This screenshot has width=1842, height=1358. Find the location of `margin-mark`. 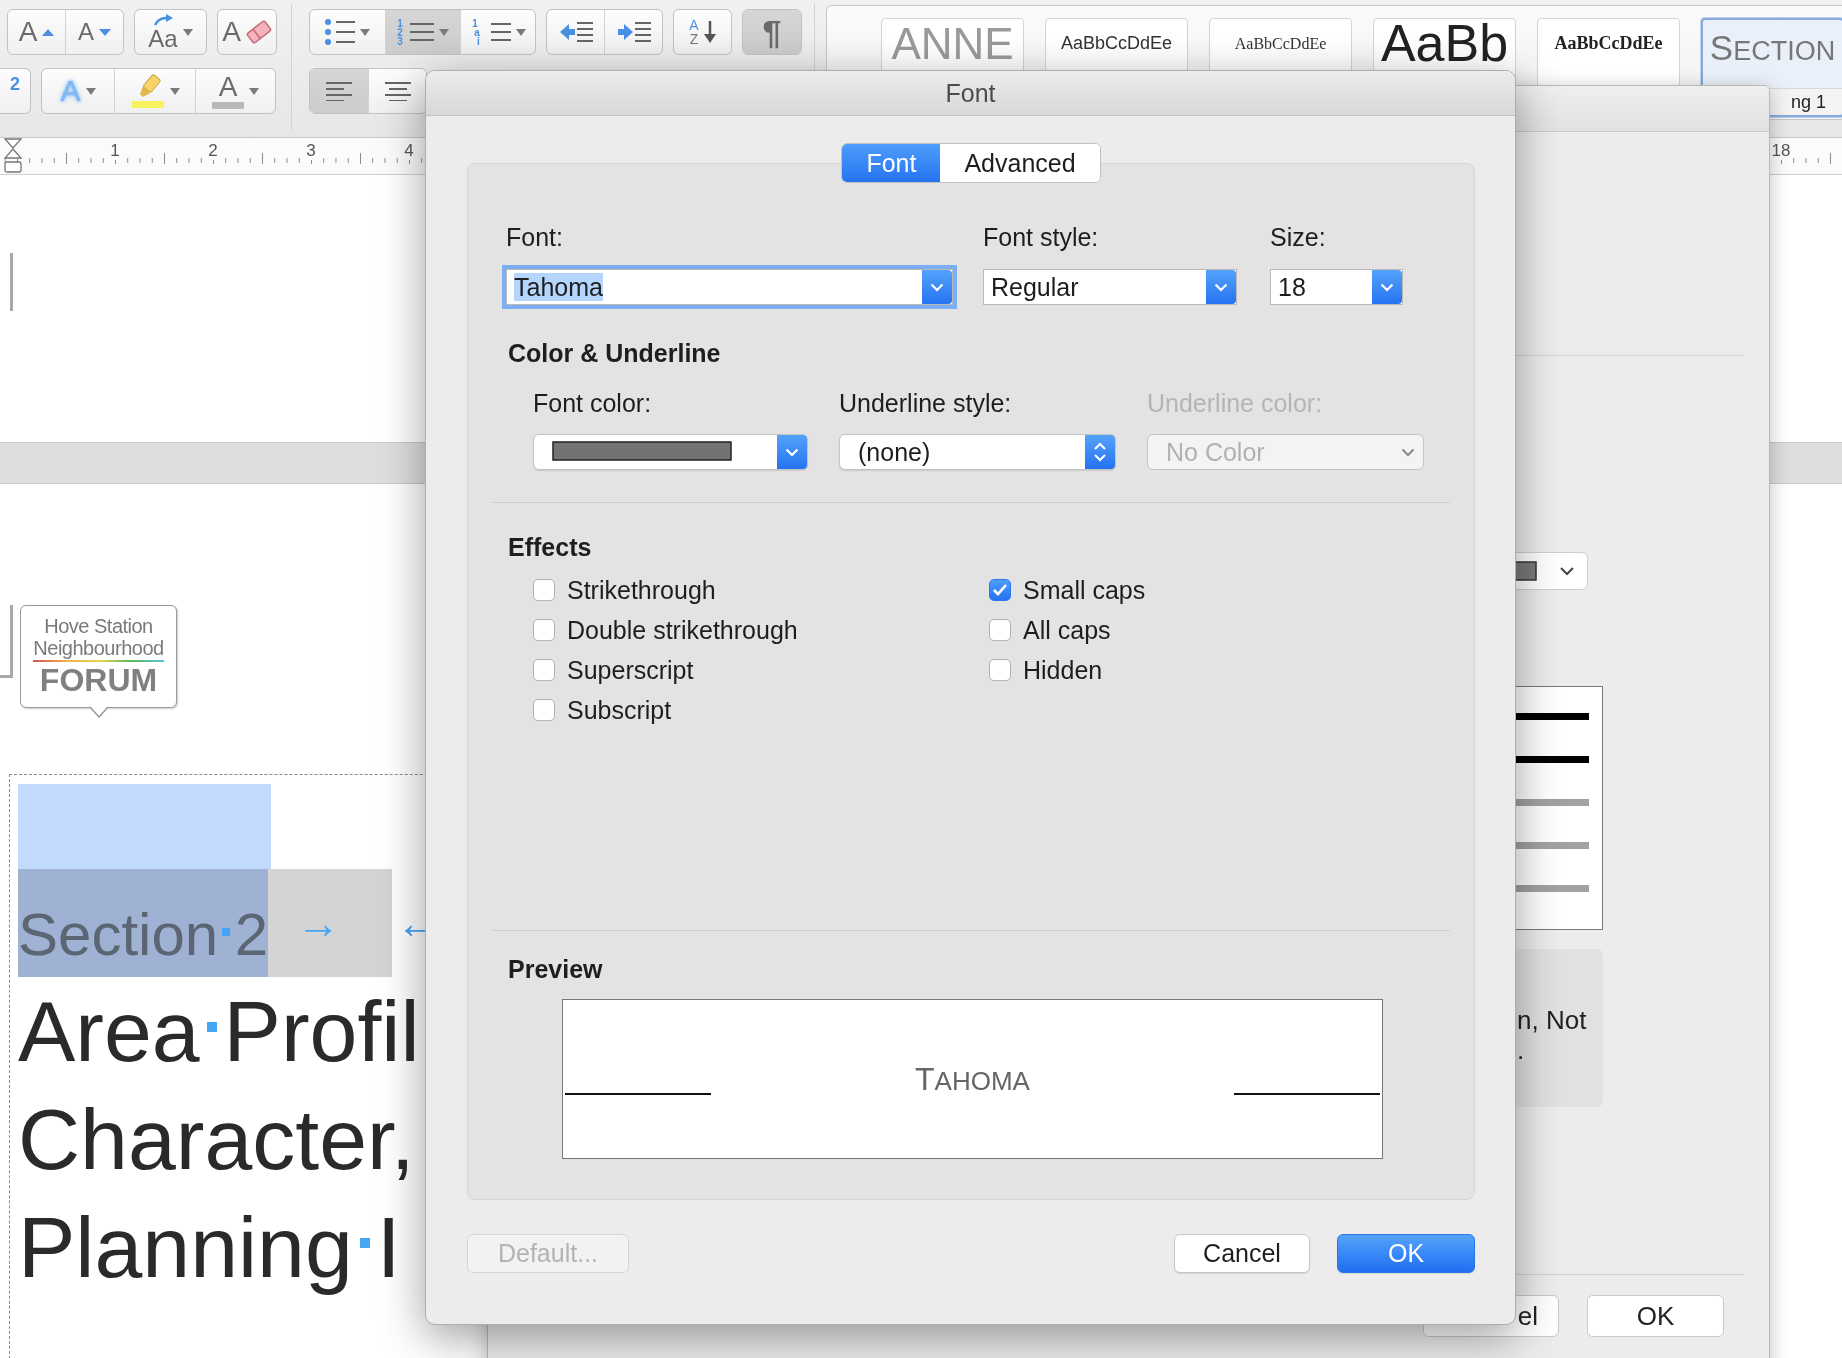

margin-mark is located at coordinates (11, 282).